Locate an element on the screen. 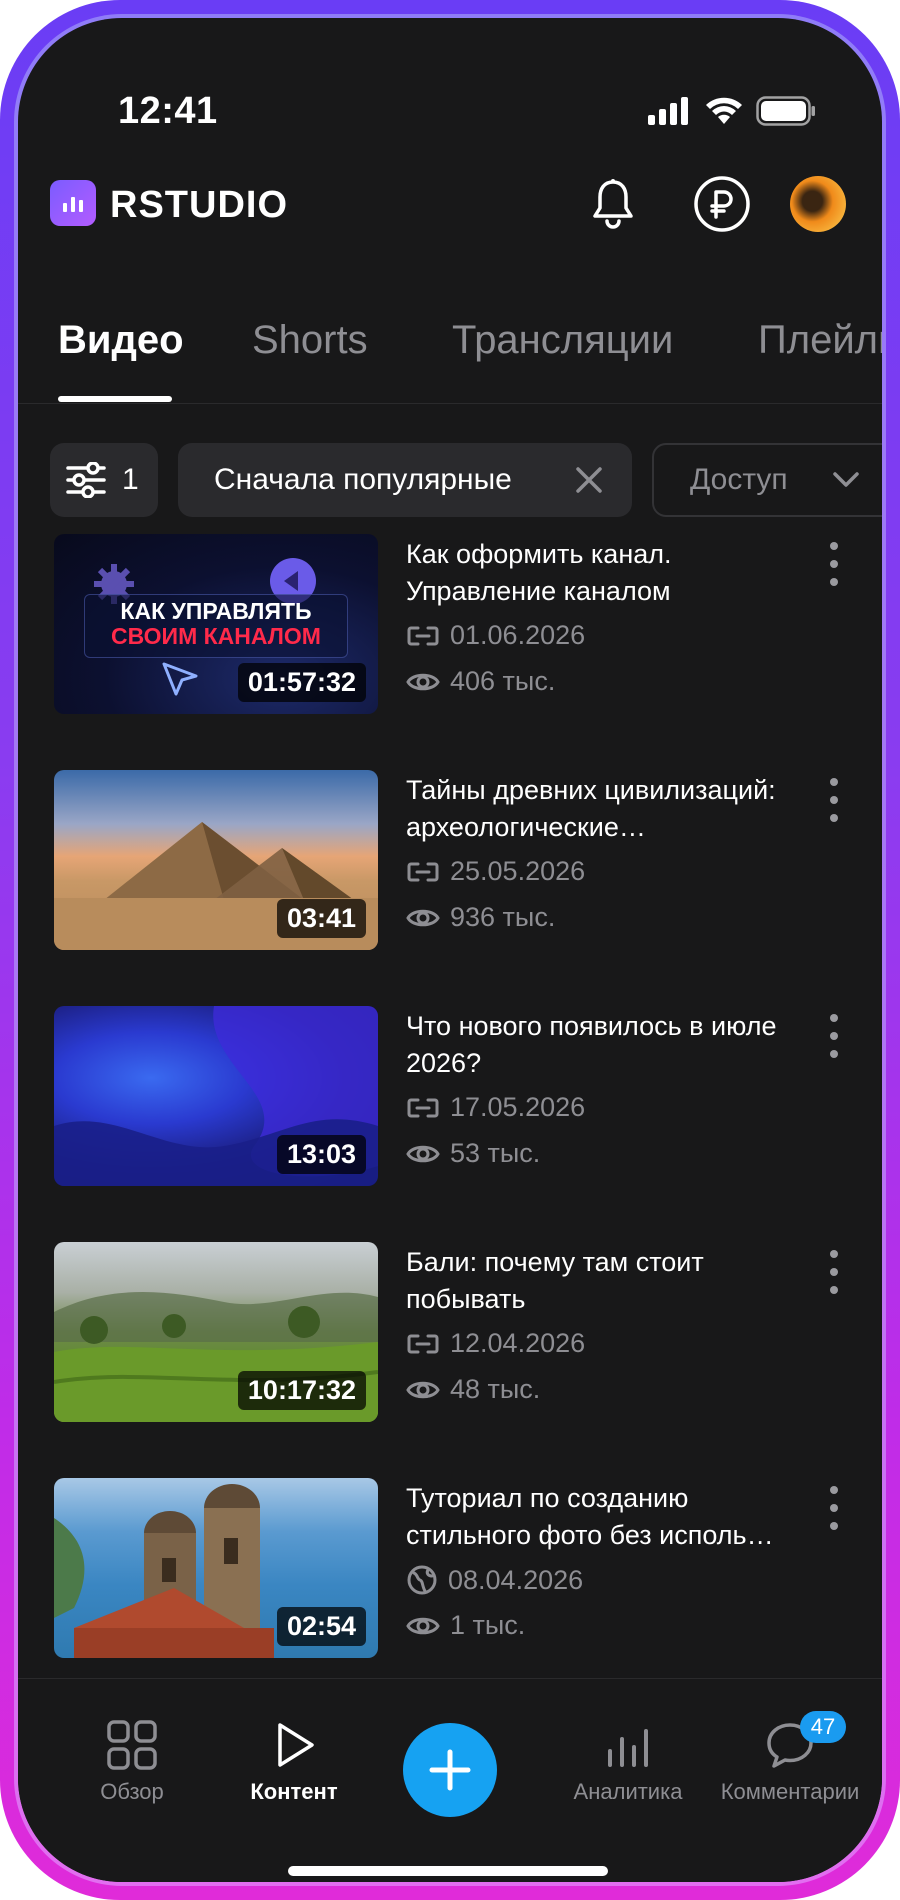  video-date: 01.06.2026 is located at coordinates (495, 635).